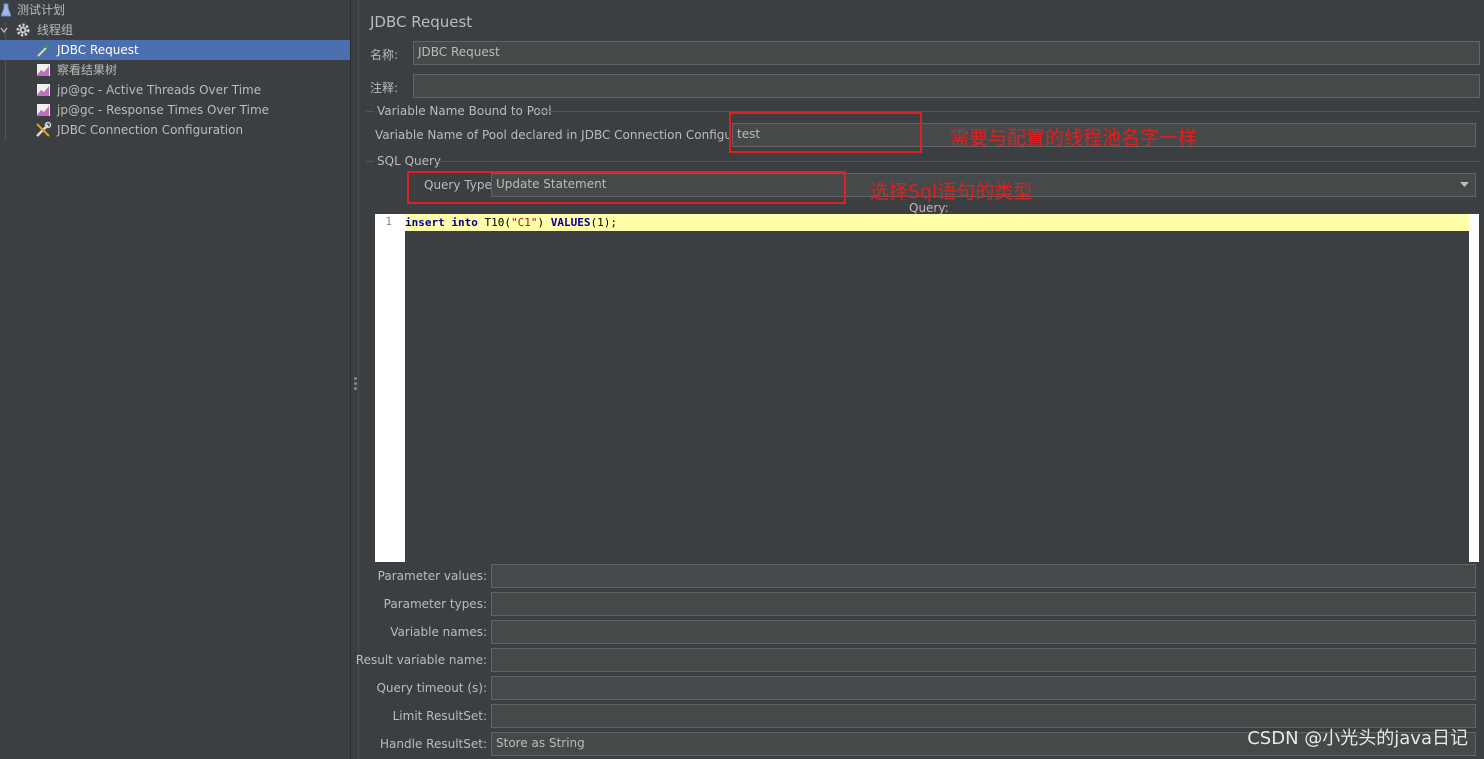  What do you see at coordinates (1464, 184) in the screenshot?
I see `dropdown-arrow-icon` at bounding box center [1464, 184].